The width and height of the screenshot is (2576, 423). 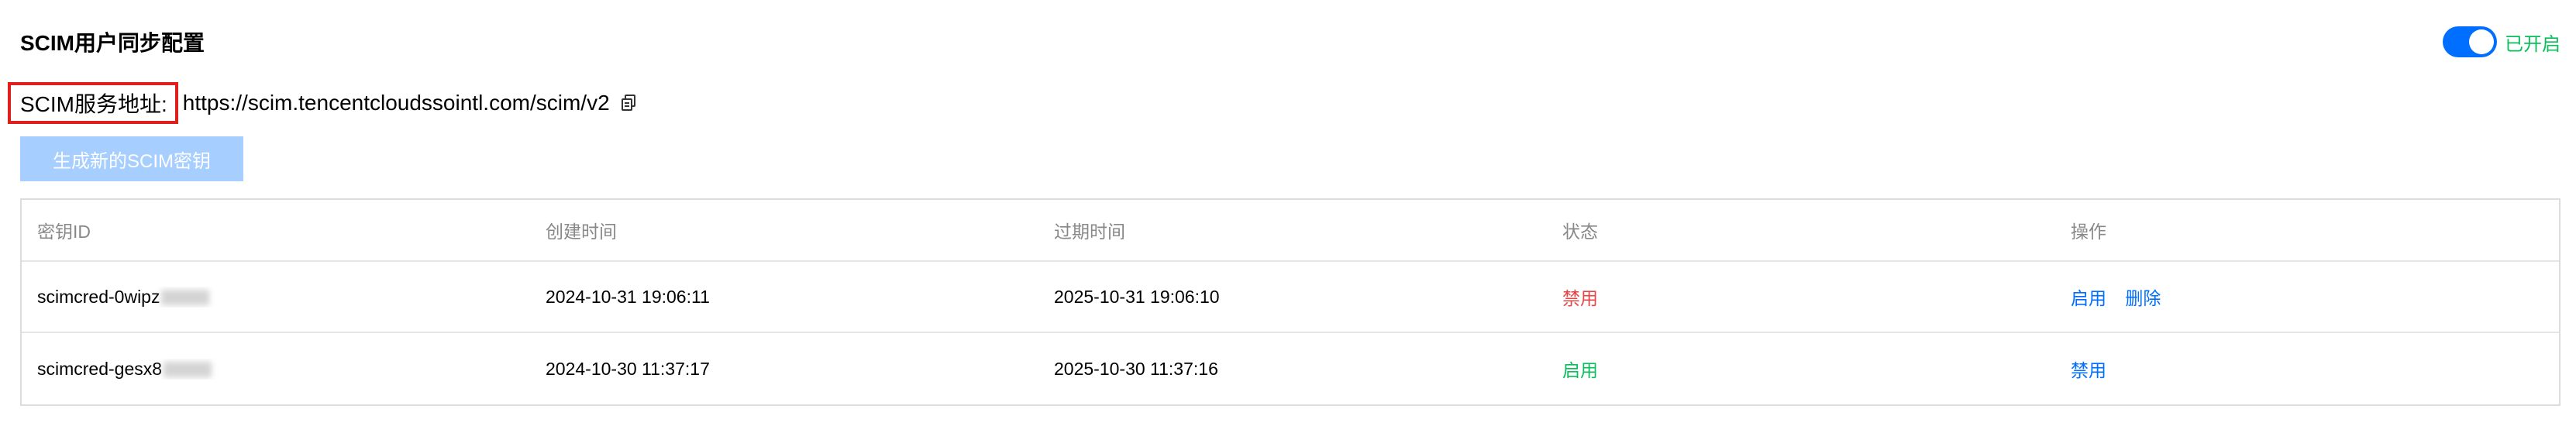 I want to click on header-expire-time: 过期时间, so click(x=1089, y=232).